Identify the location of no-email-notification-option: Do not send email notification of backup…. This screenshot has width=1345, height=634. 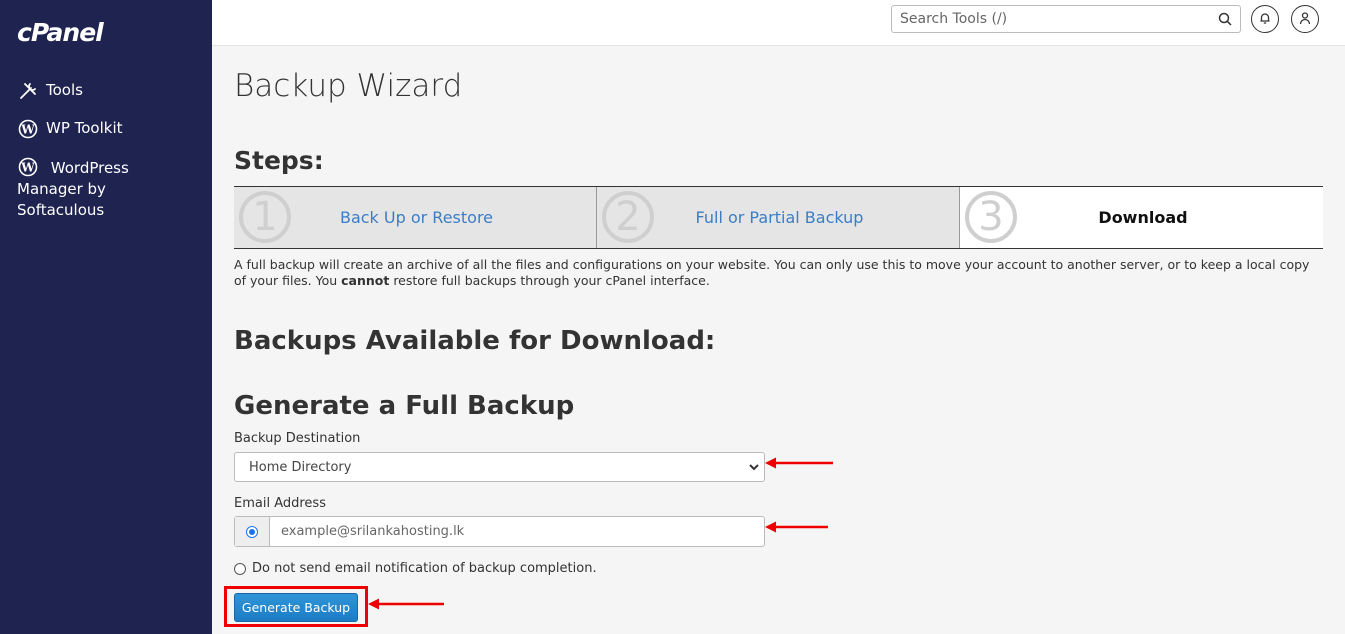
(415, 568).